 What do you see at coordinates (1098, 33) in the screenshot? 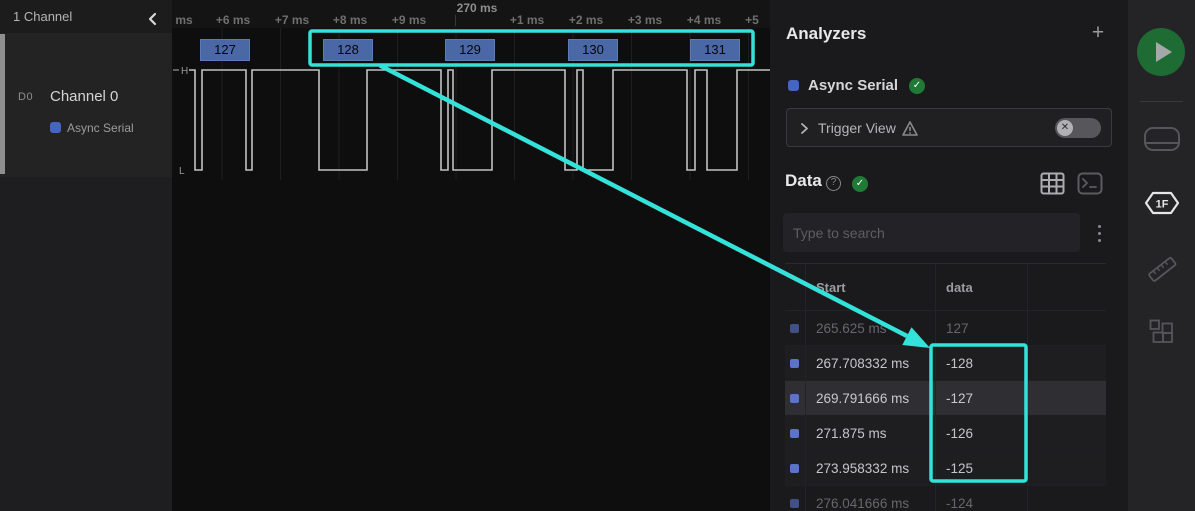
I see `add-analyzer-button: +` at bounding box center [1098, 33].